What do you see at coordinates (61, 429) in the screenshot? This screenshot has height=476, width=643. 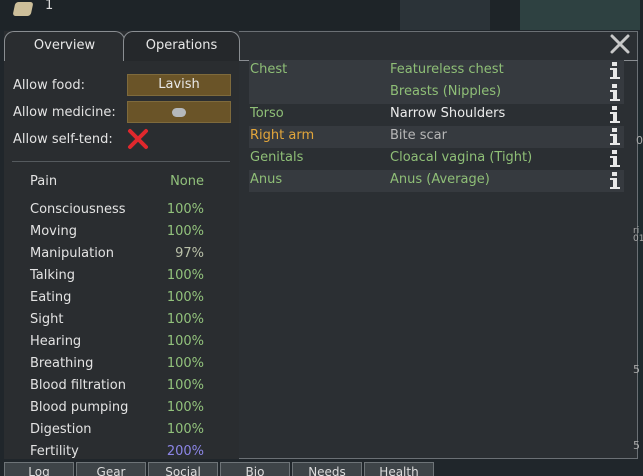 I see `capacity-name: Digestion` at bounding box center [61, 429].